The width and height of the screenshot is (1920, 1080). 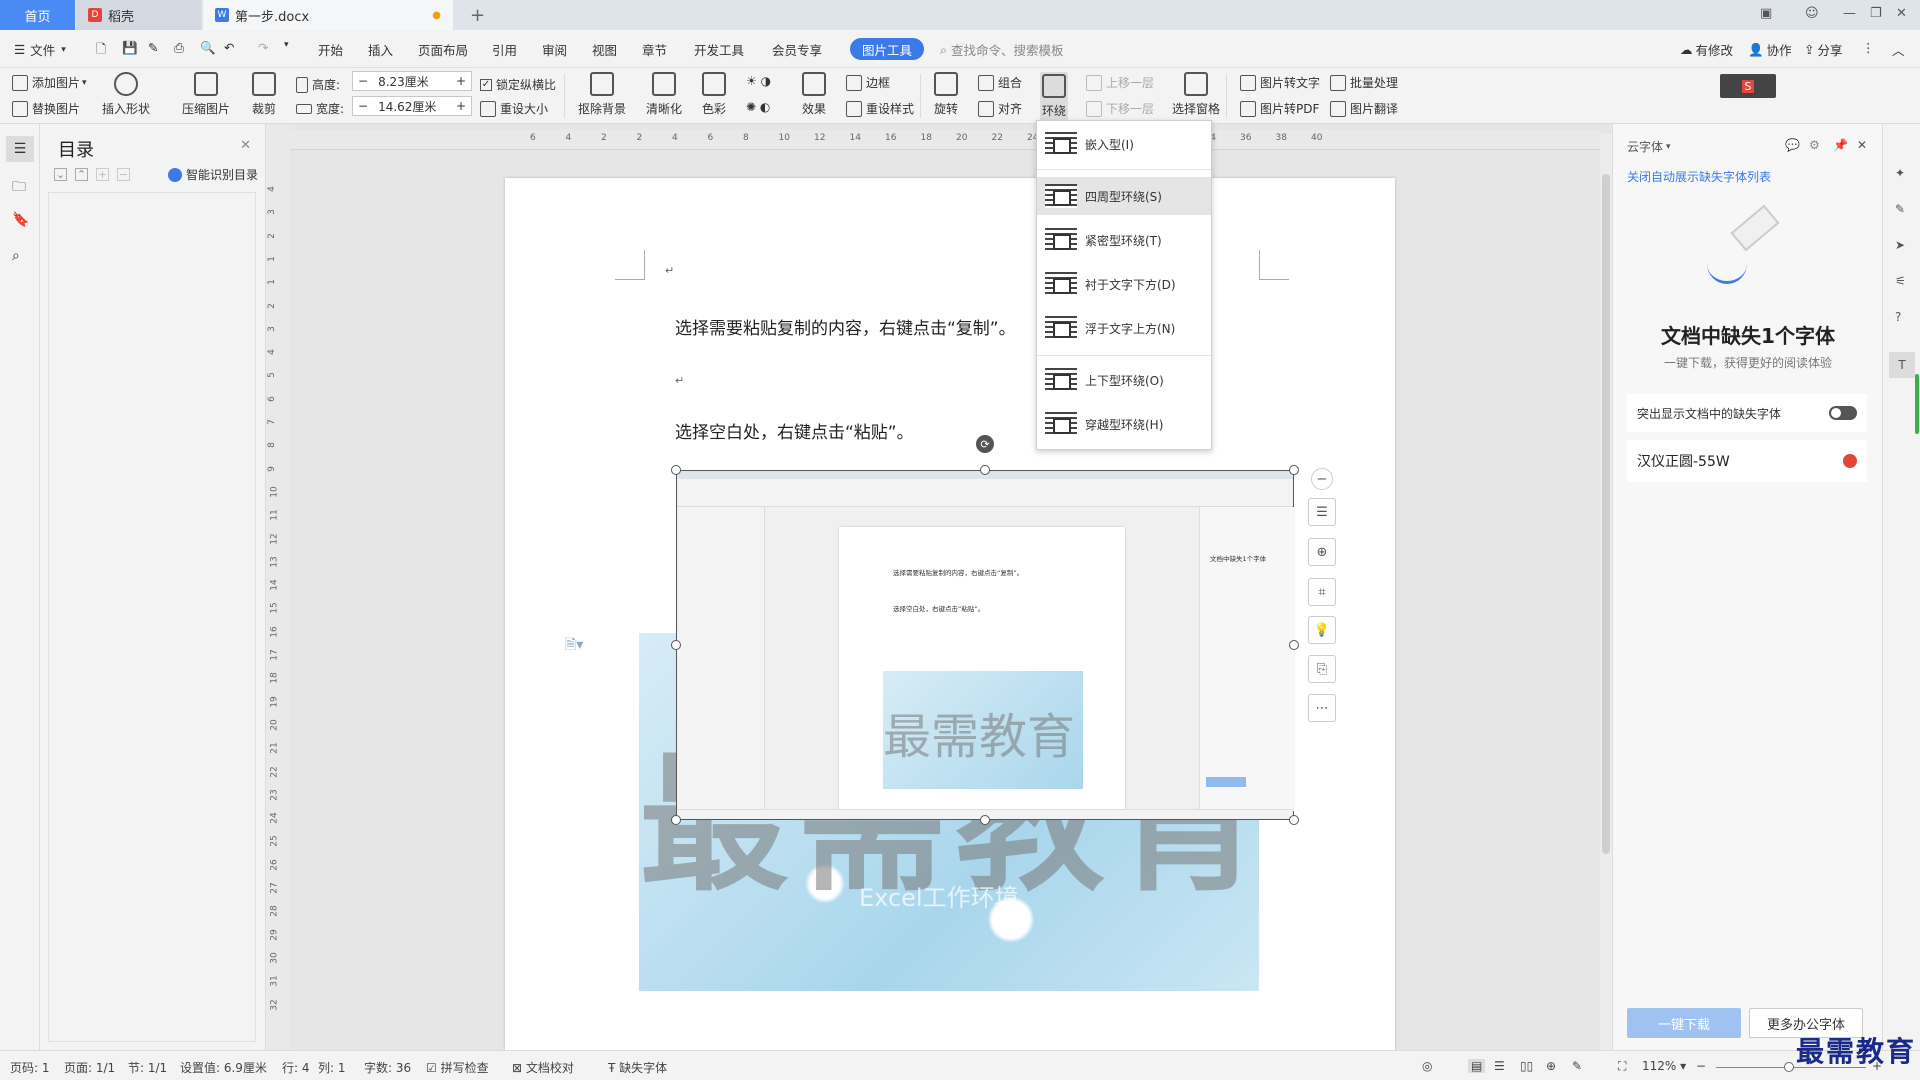 I want to click on scrollbar-thumb, so click(x=1606, y=514).